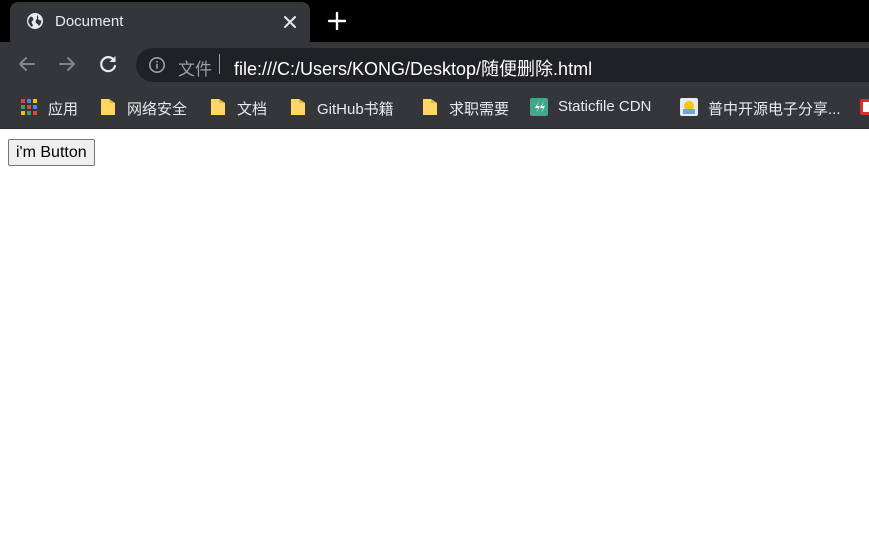  Describe the element at coordinates (252, 109) in the screenshot. I see `bookmark-label: 文档` at that location.